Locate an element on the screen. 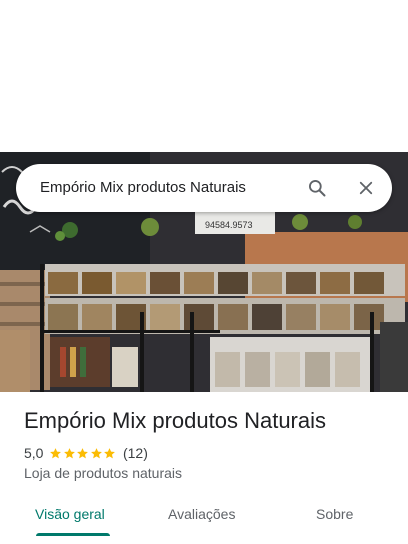 This screenshot has width=408, height=544. tab-overview: Visão geral is located at coordinates (70, 514).